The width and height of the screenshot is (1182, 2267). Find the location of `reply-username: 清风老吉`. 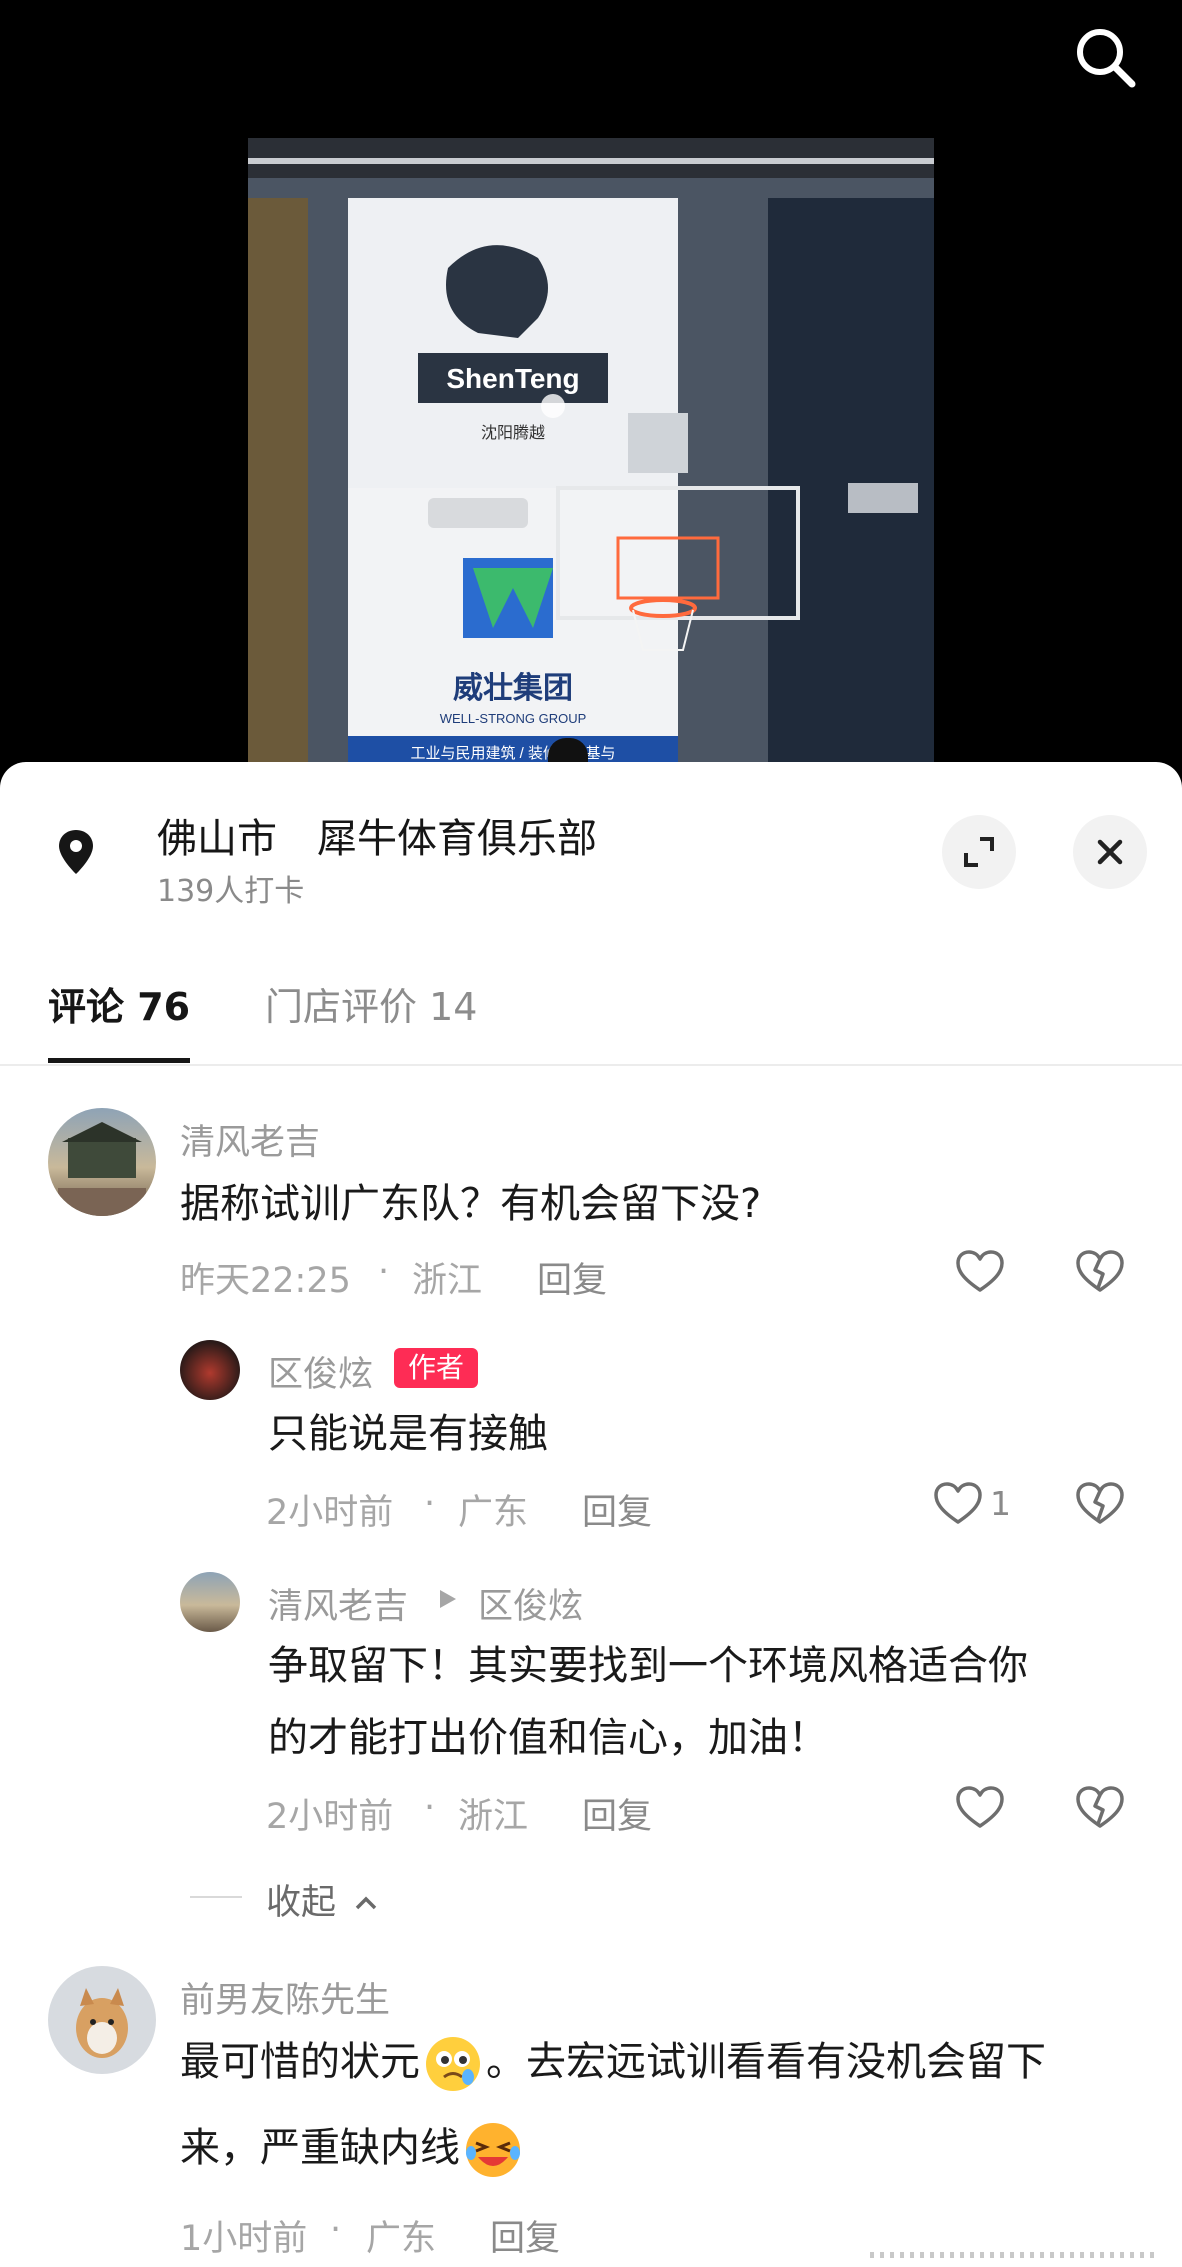

reply-username: 清风老吉 is located at coordinates (338, 1603).